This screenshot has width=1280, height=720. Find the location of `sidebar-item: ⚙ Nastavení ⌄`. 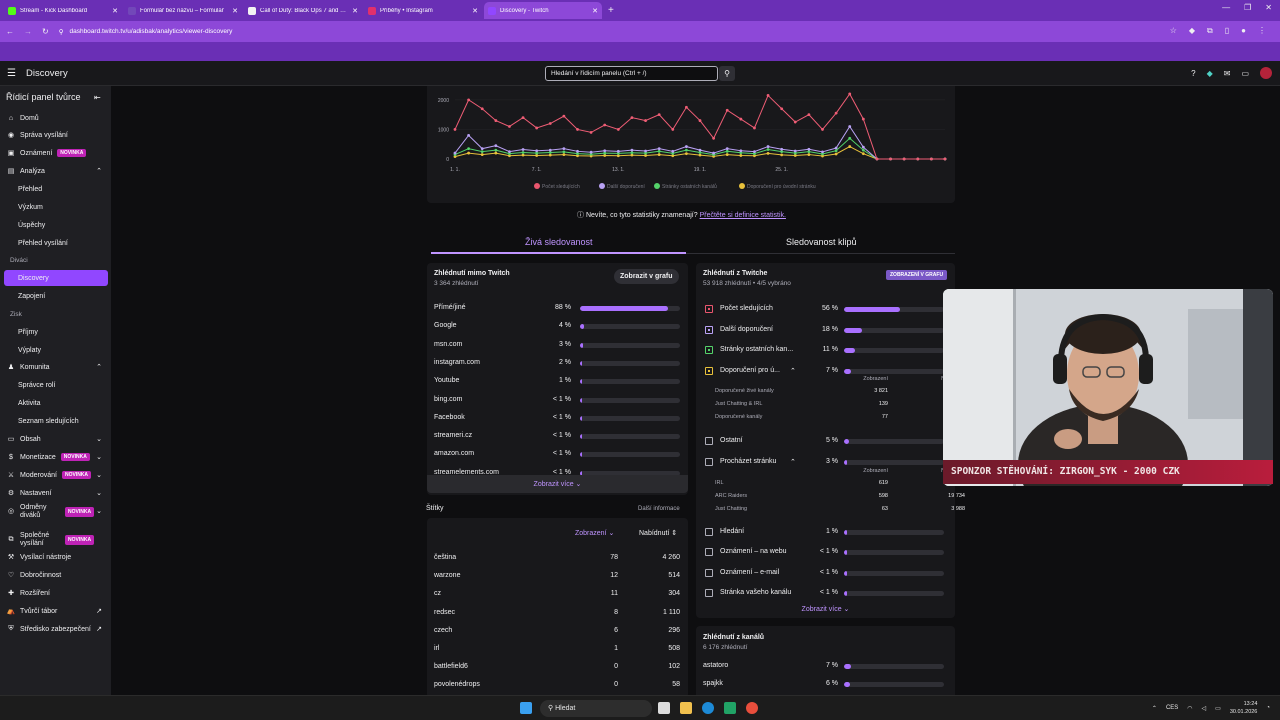

sidebar-item: ⚙ Nastavení ⌄ is located at coordinates (56, 493).